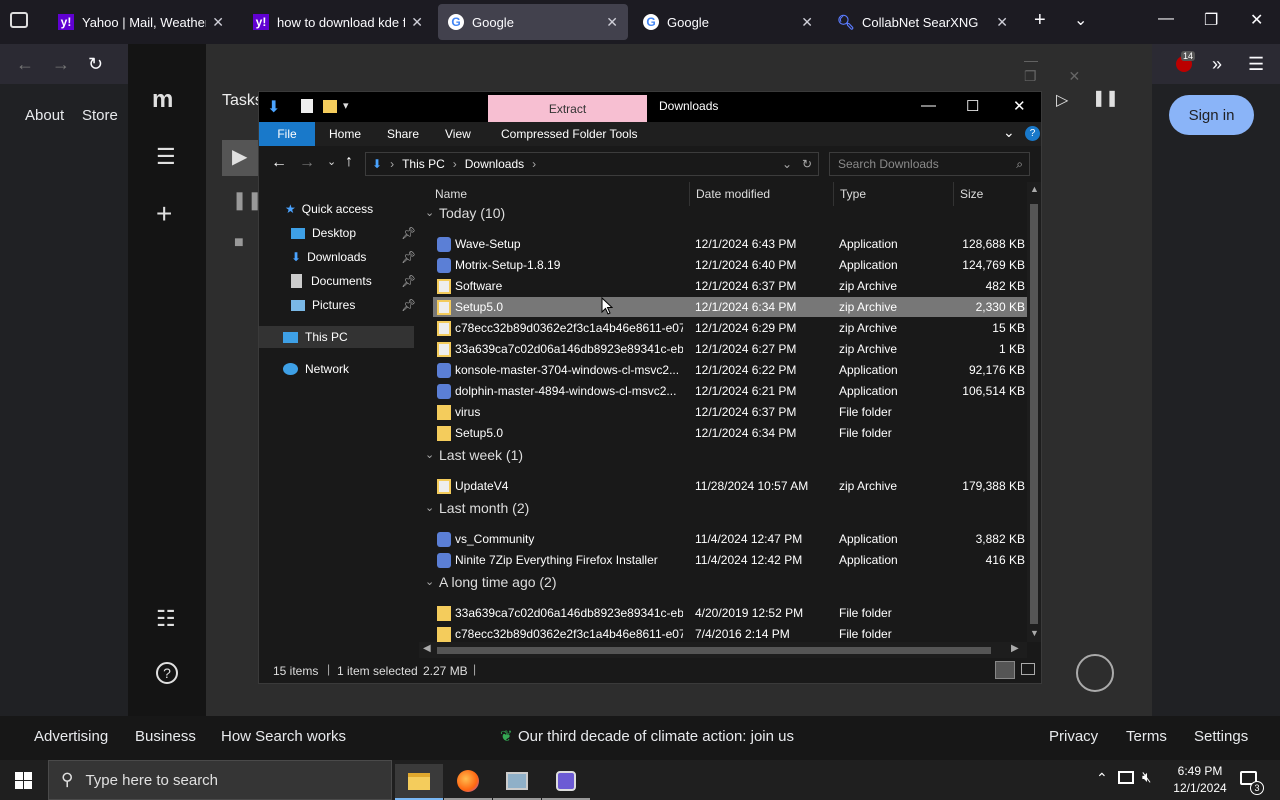  I want to click on taskbar-file-explorer, so click(419, 782).